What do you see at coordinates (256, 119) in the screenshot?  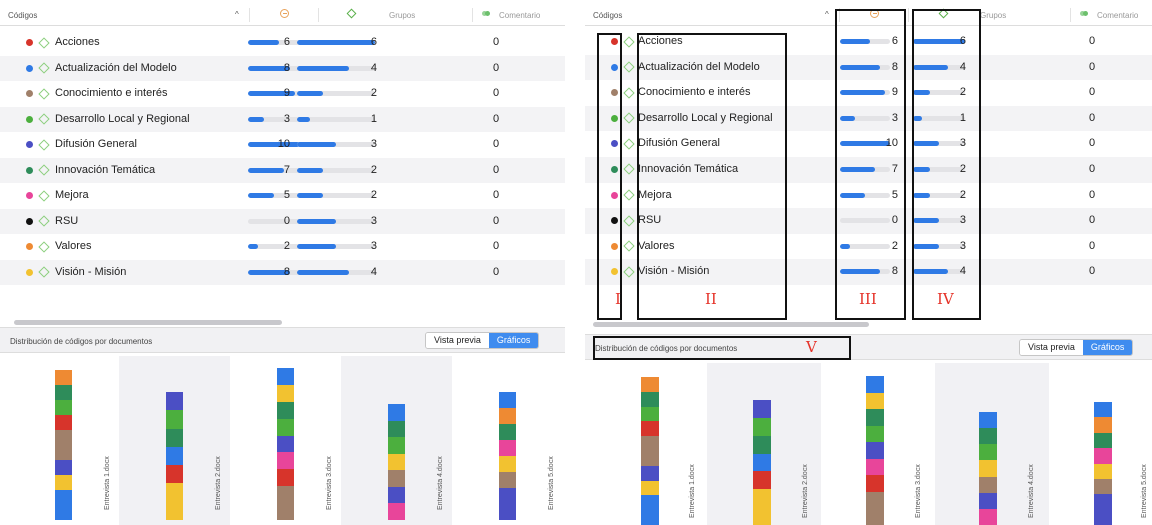 I see `frequency-bar-fill` at bounding box center [256, 119].